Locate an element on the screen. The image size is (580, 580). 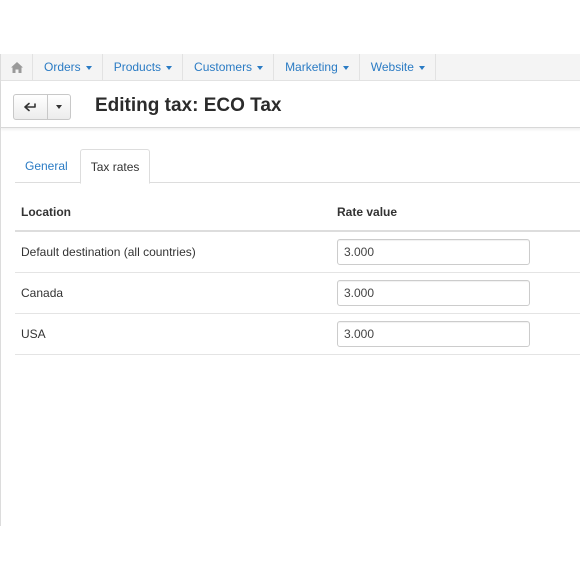
tab-tax-rates: Tax rates is located at coordinates (115, 166).